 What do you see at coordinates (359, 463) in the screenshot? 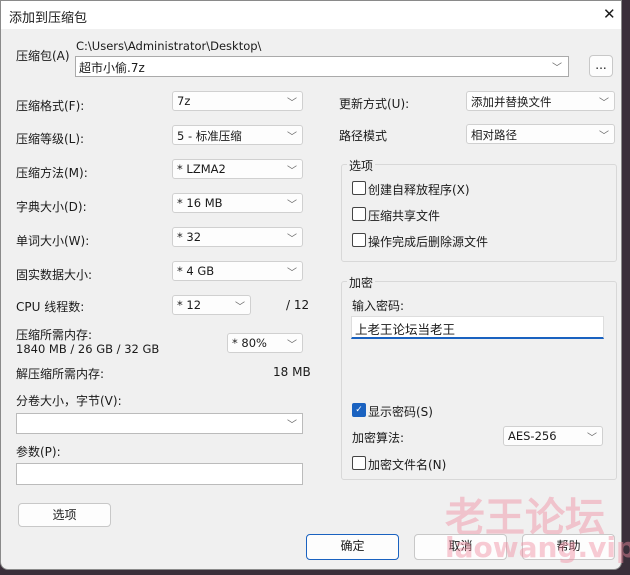
I see `encrypt-names-checkbox` at bounding box center [359, 463].